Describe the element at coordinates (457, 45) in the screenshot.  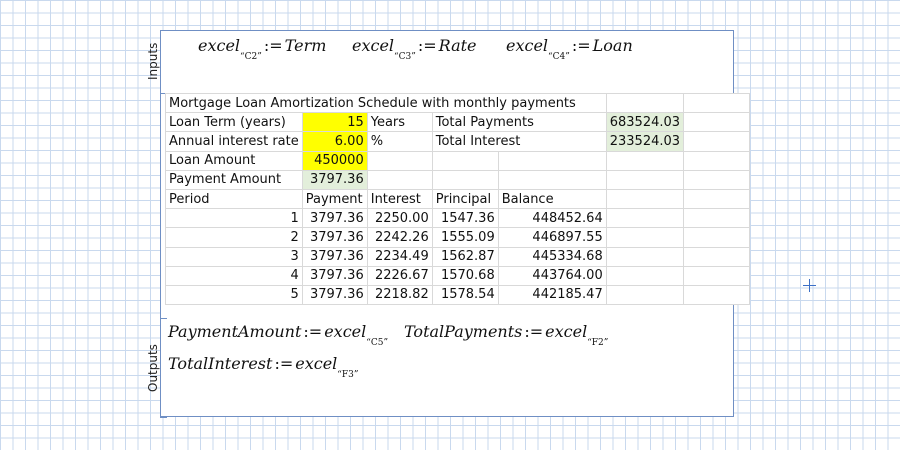
I see `equation-variable: Rate` at that location.